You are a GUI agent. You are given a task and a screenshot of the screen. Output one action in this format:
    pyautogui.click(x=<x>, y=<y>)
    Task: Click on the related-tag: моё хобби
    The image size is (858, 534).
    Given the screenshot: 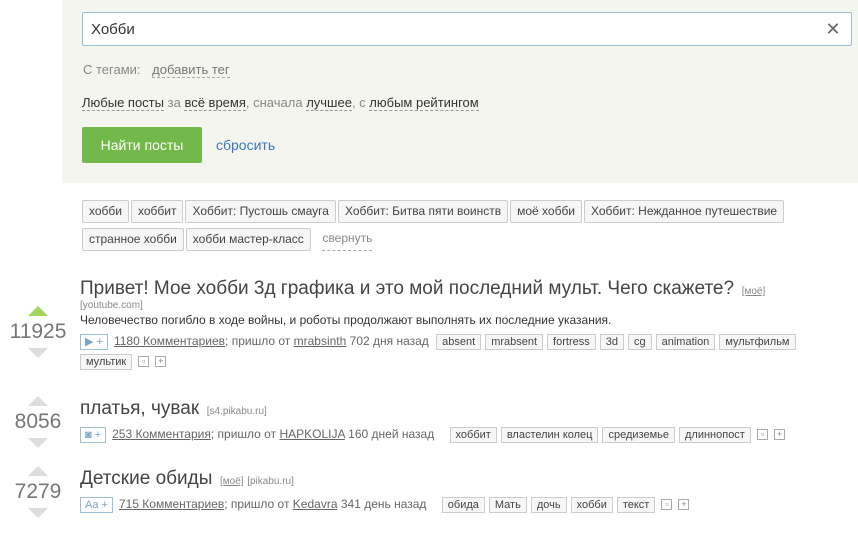 What is the action you would take?
    pyautogui.click(x=546, y=211)
    